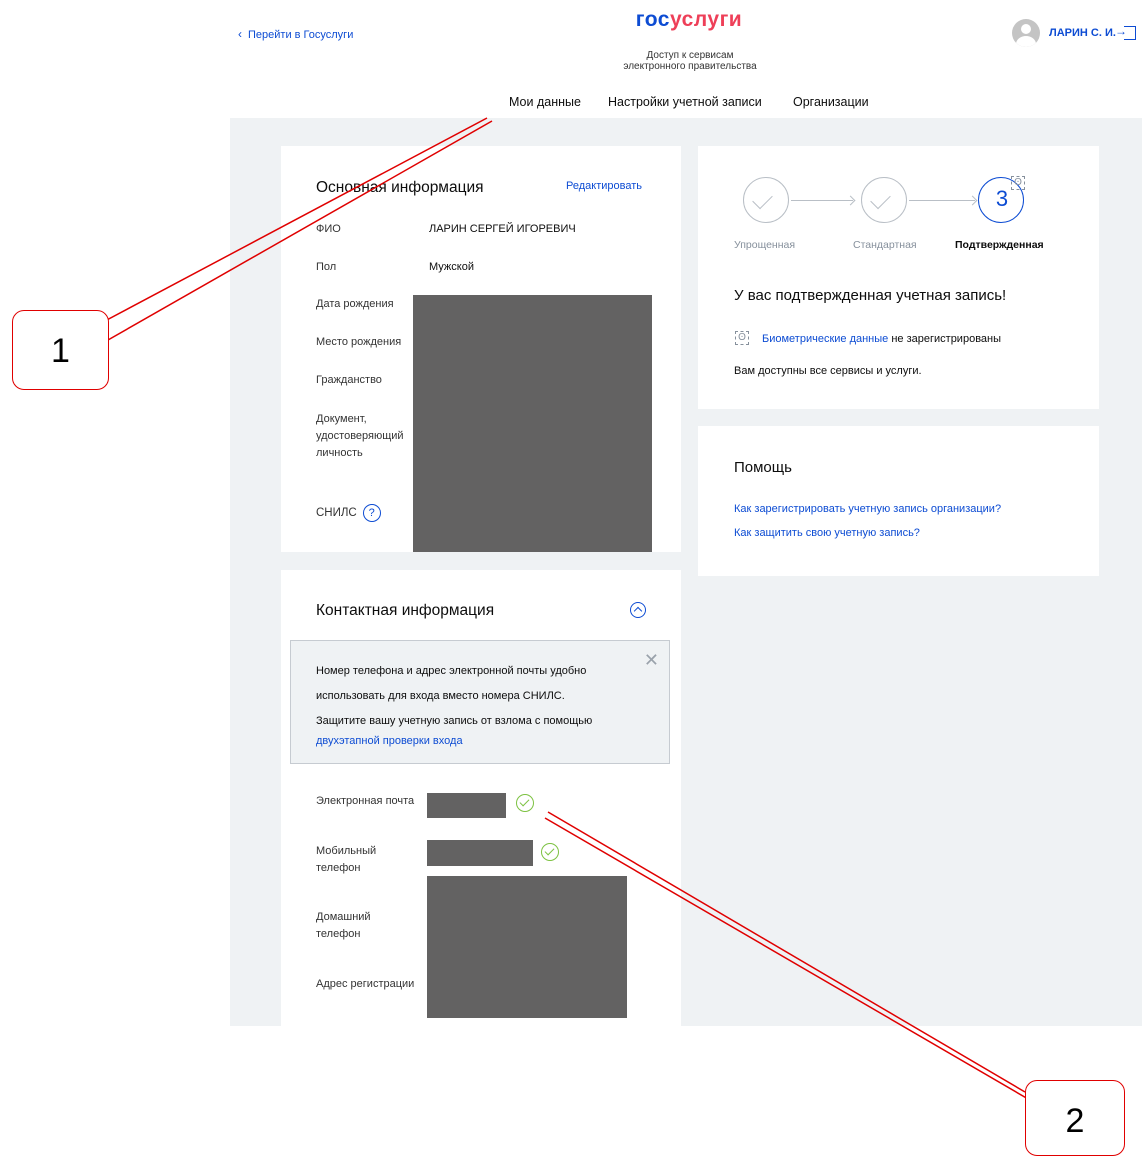 The image size is (1142, 1161). Describe the element at coordinates (295, 220) in the screenshot. I see `callout-1-line-a` at that location.